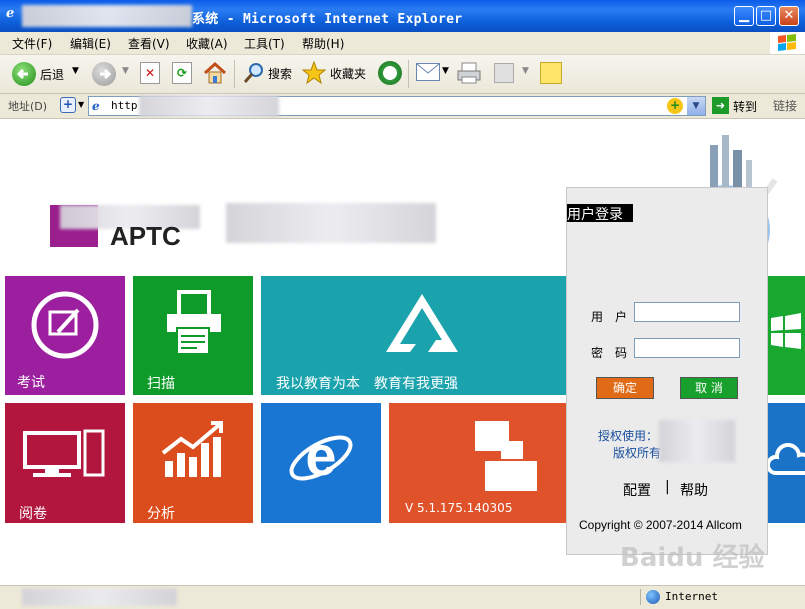 This screenshot has width=805, height=609. What do you see at coordinates (504, 73) in the screenshot?
I see `edit-icon` at bounding box center [504, 73].